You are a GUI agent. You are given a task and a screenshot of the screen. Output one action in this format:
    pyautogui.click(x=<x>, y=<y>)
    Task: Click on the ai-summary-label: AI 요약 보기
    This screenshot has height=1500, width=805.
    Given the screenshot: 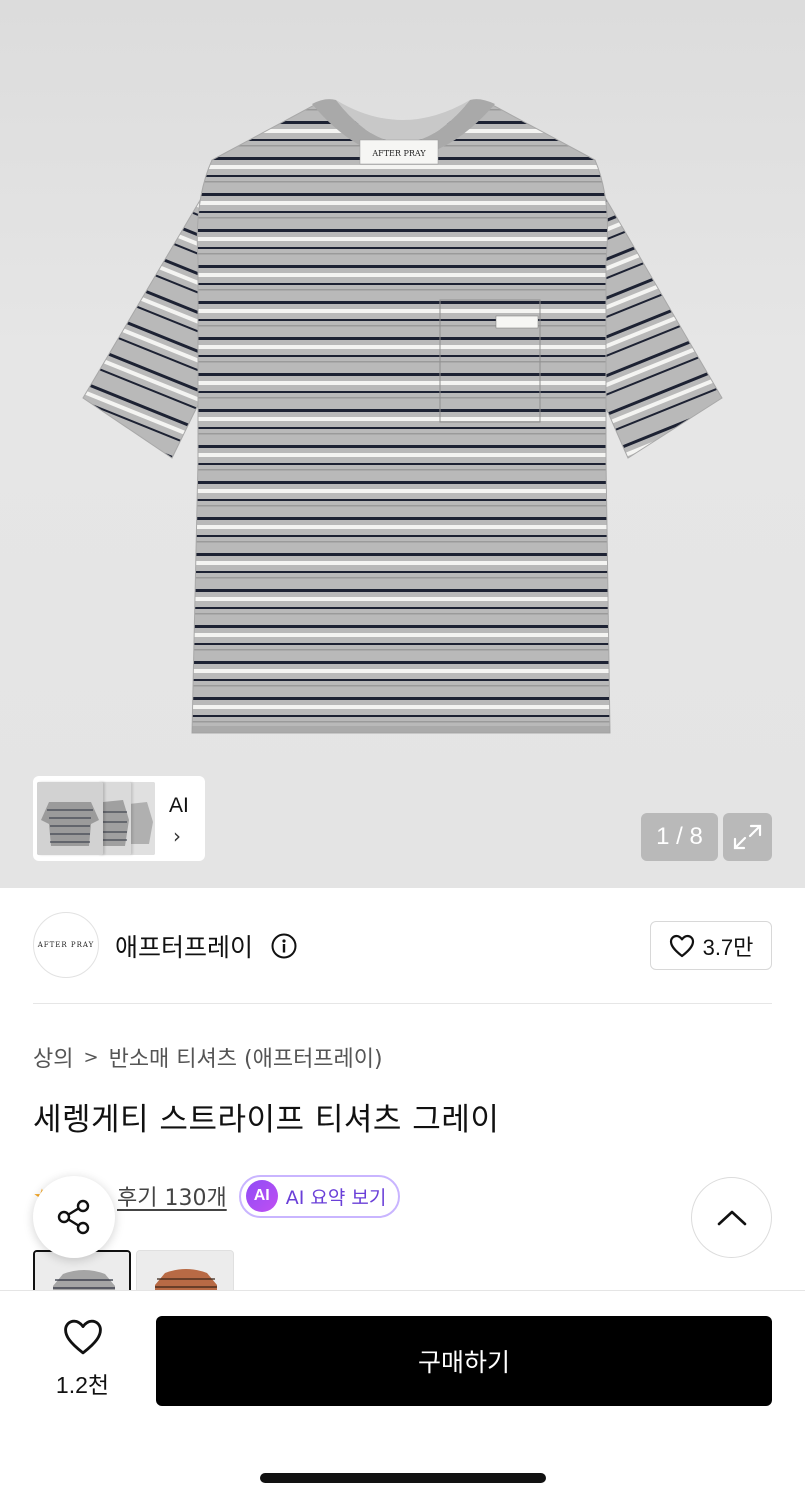 What is the action you would take?
    pyautogui.click(x=336, y=1197)
    